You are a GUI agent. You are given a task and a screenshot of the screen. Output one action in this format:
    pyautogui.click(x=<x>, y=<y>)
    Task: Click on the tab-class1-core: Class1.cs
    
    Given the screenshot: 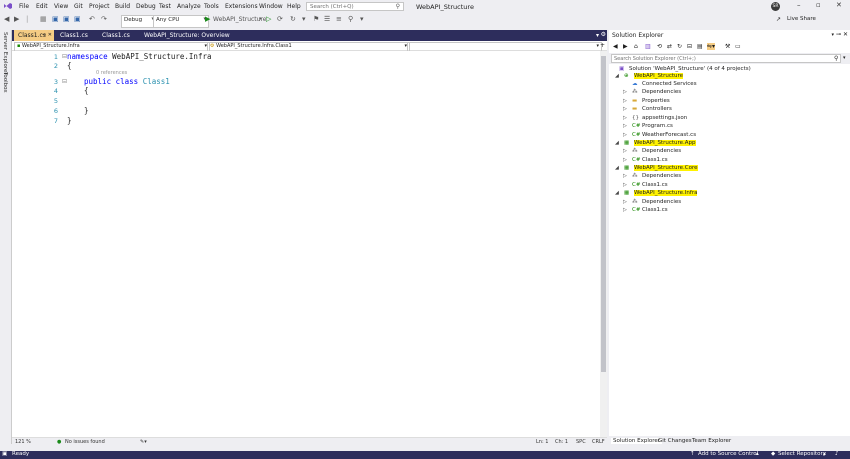 What is the action you would take?
    pyautogui.click(x=74, y=35)
    